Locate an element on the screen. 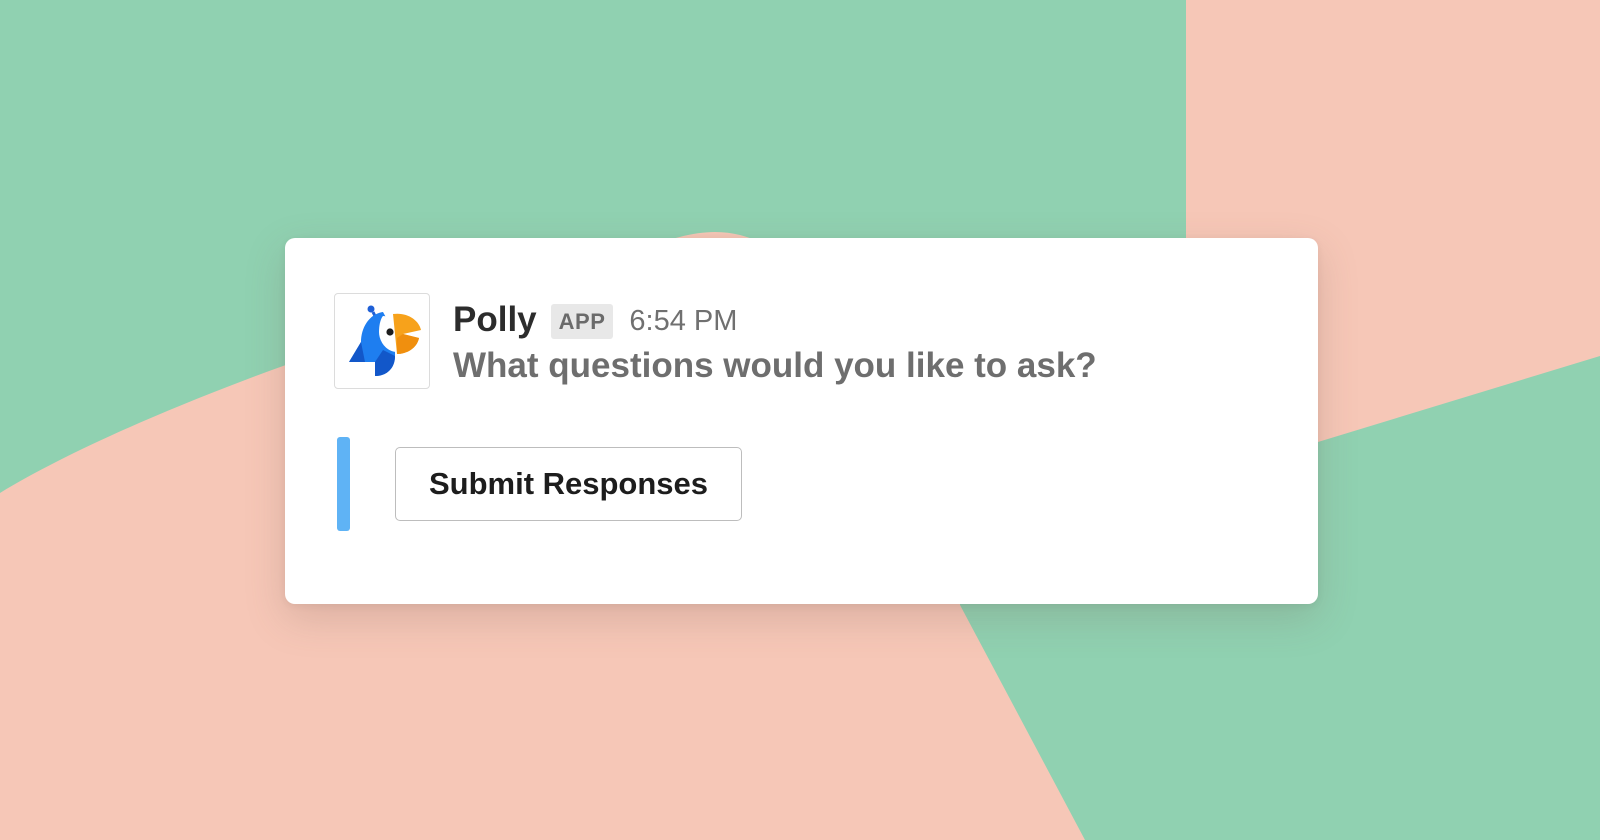  polly-parrot-icon is located at coordinates (385, 340).